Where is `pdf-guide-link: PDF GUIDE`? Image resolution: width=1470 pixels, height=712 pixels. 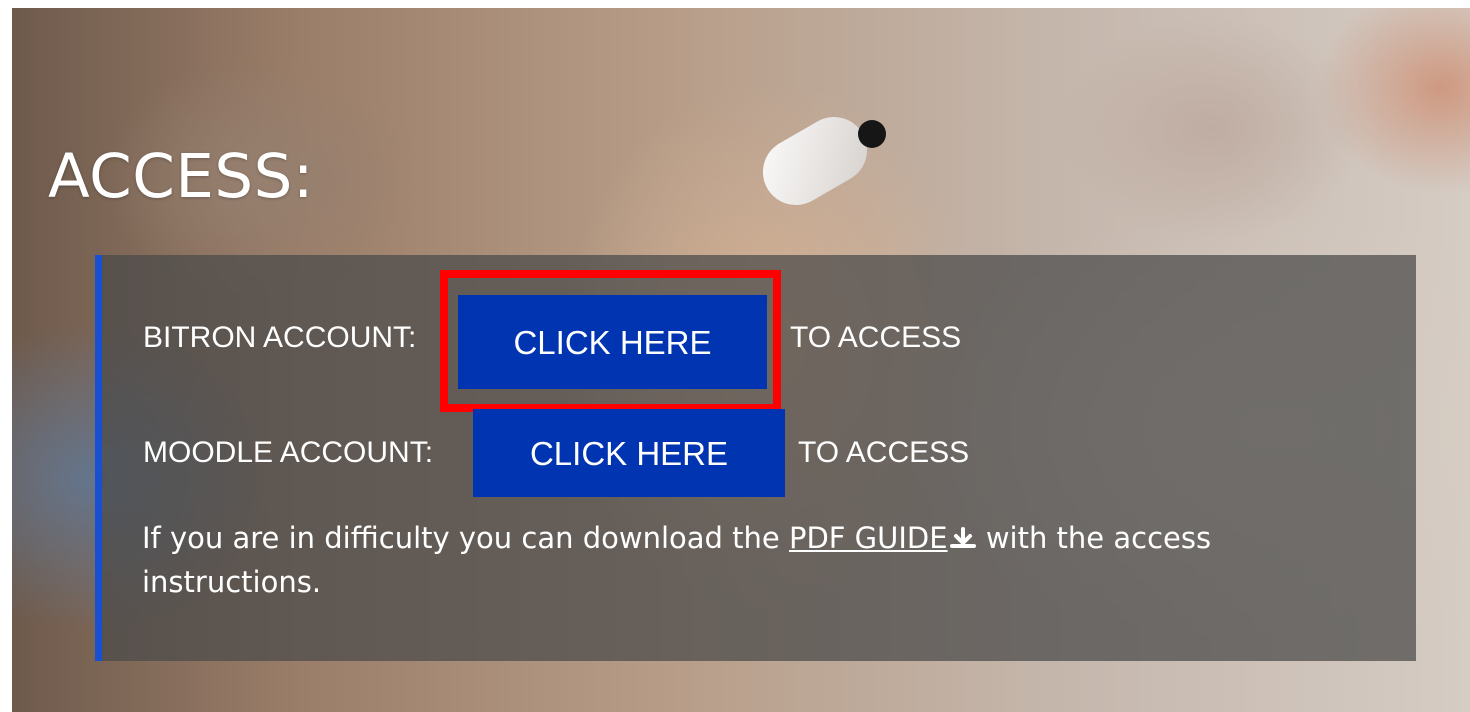 pdf-guide-link: PDF GUIDE is located at coordinates (868, 538).